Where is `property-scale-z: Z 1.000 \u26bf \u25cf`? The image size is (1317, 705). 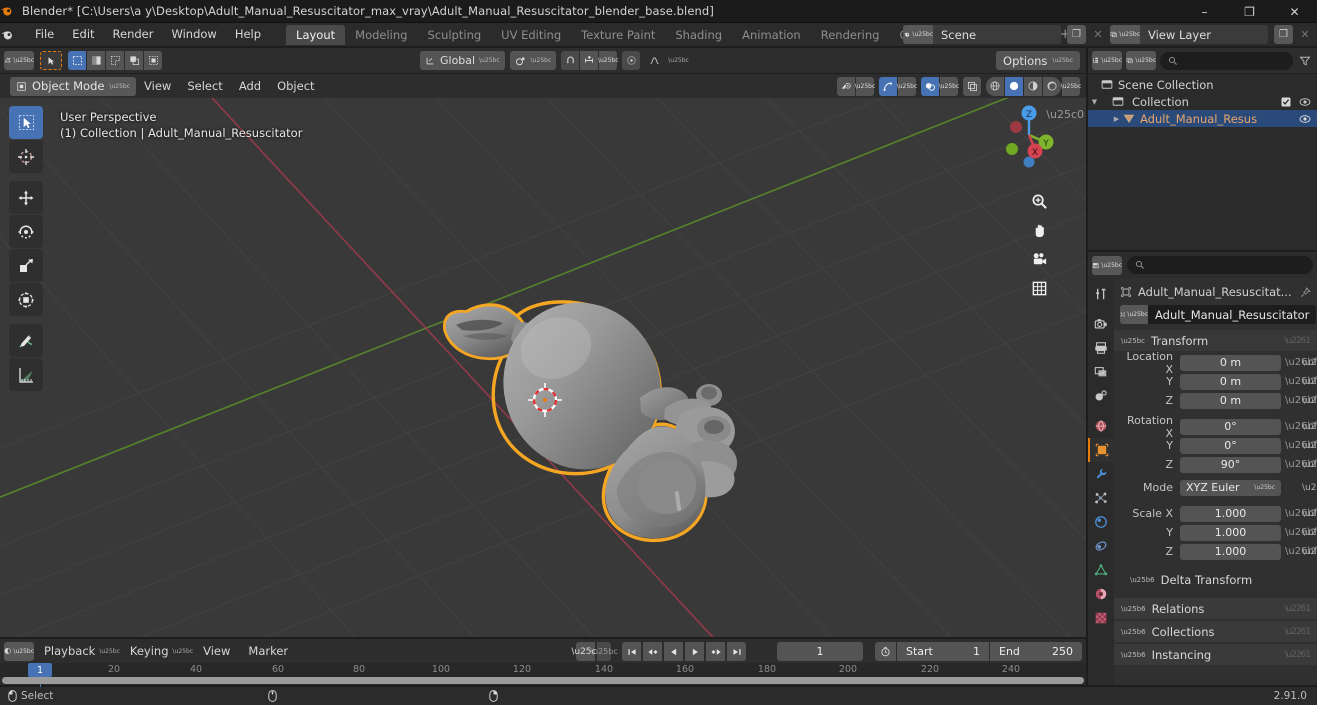 property-scale-z: Z 1.000 \u26bf \u25cf is located at coordinates (1217, 551).